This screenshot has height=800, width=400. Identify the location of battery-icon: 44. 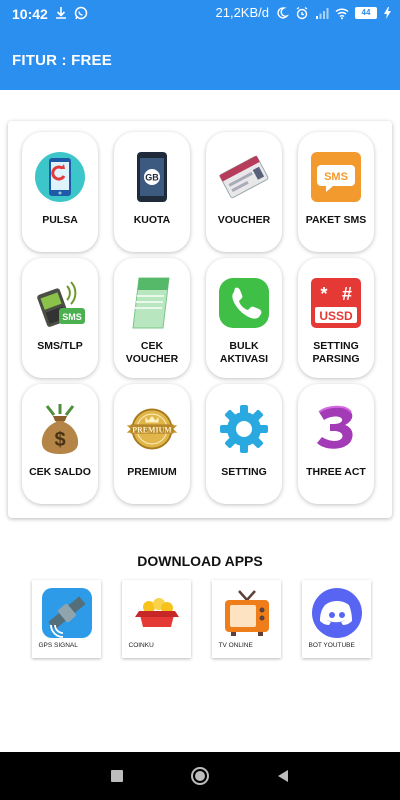
(366, 12).